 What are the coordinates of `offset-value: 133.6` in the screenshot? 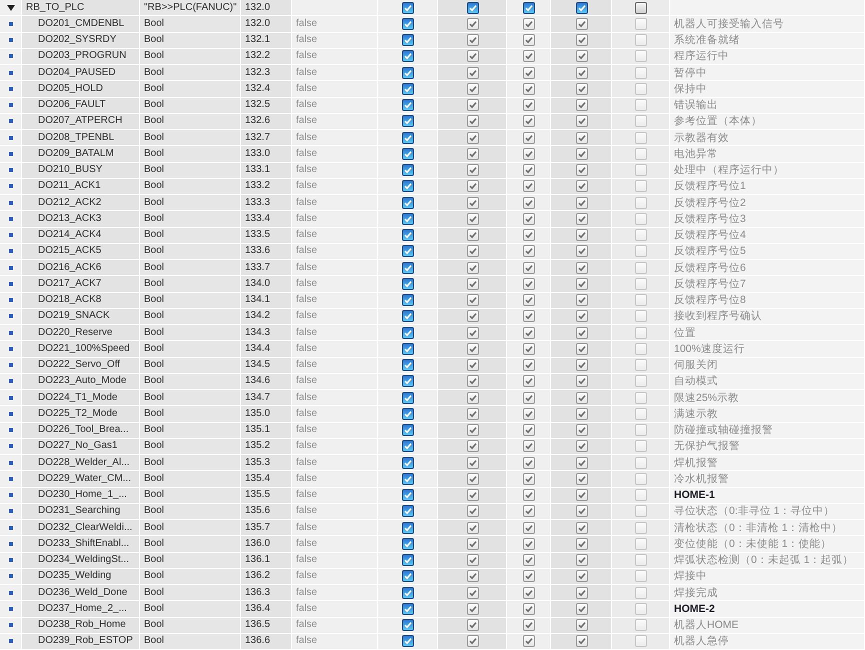 It's located at (257, 251).